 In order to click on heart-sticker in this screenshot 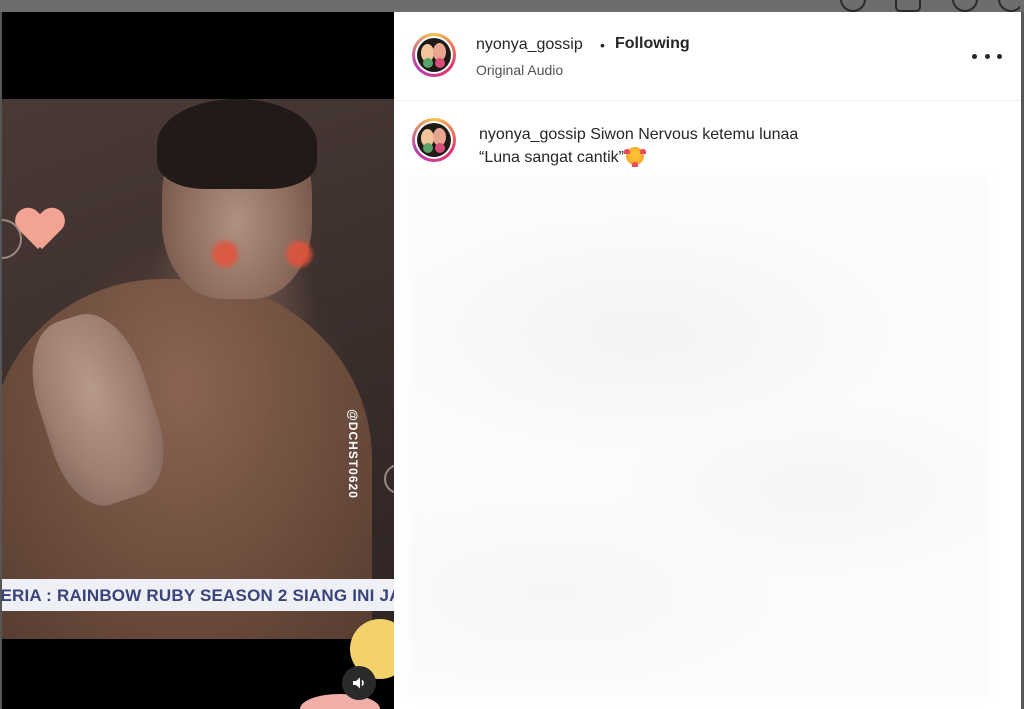, I will do `click(40, 231)`.